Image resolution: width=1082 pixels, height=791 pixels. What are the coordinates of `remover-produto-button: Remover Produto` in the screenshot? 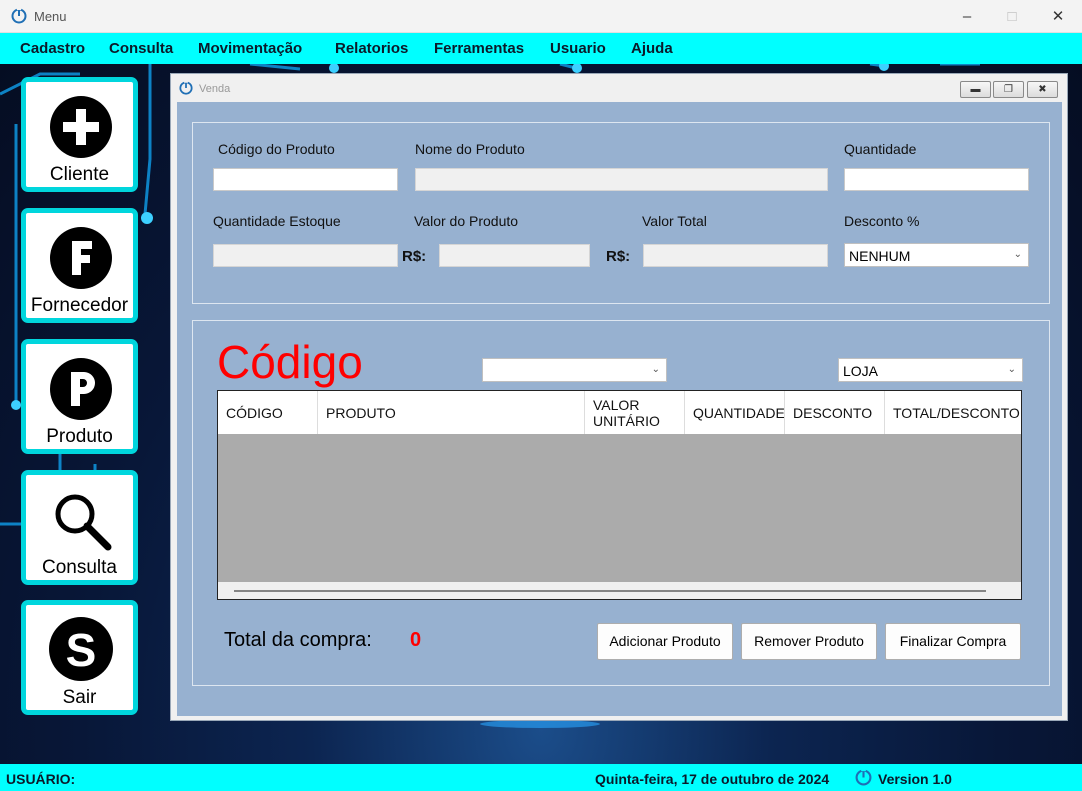 It's located at (809, 641).